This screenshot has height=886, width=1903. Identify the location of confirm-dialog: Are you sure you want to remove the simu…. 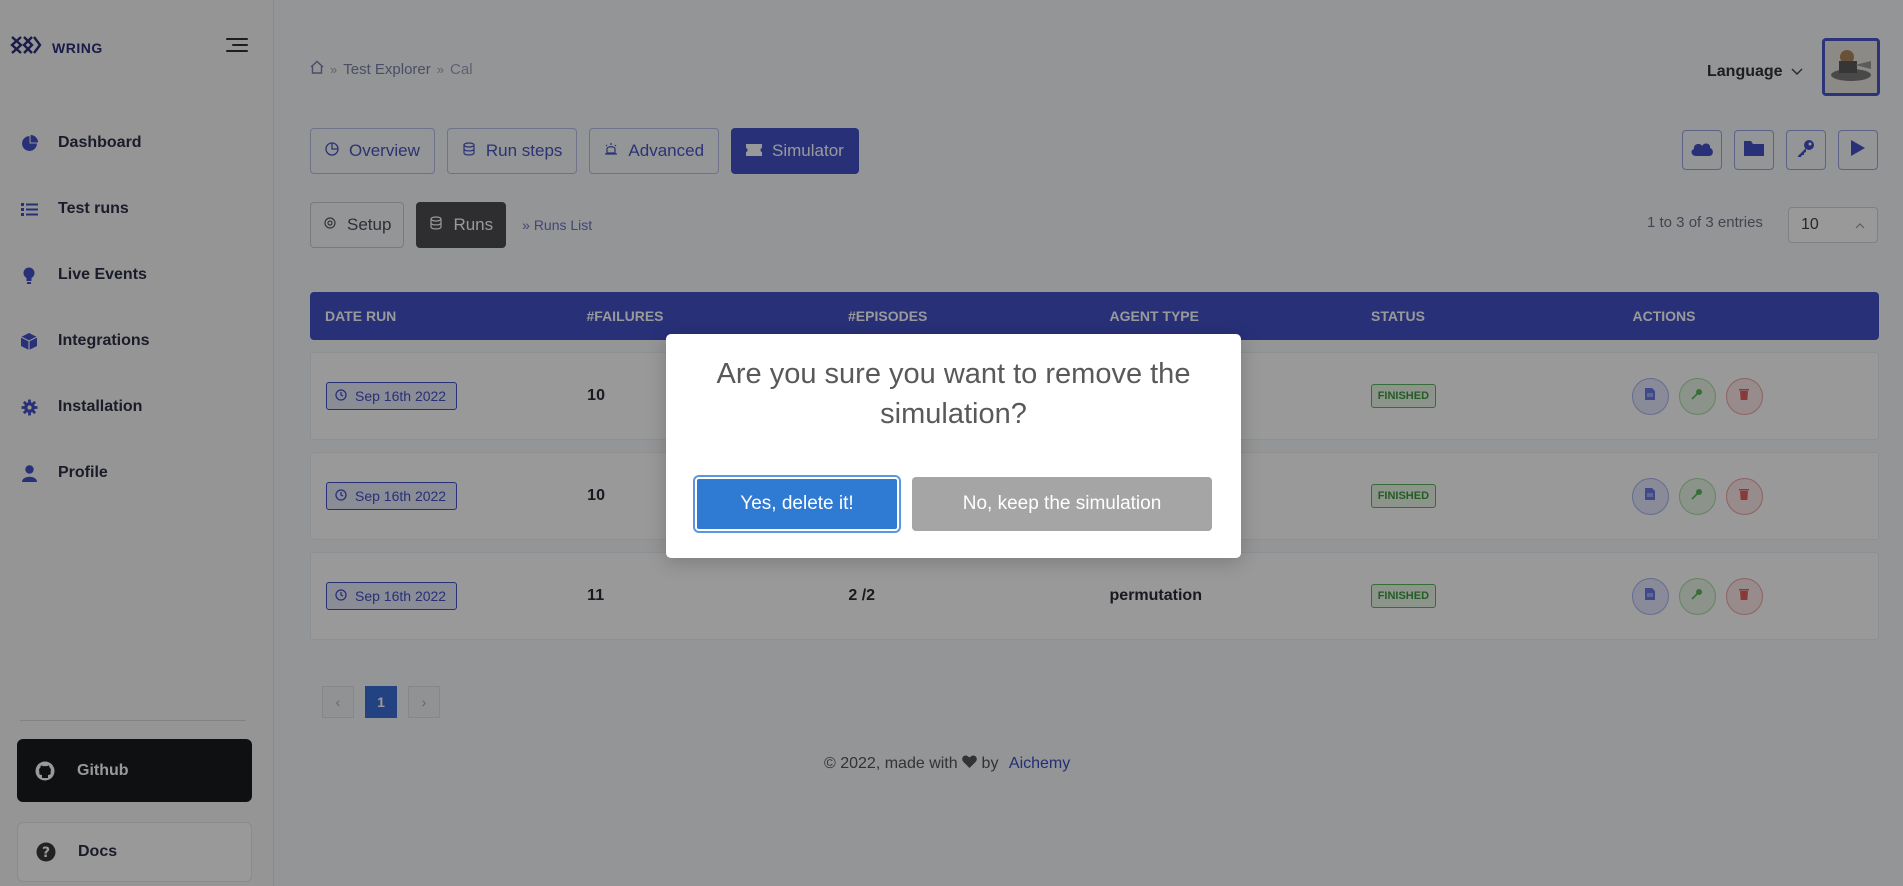
(953, 446).